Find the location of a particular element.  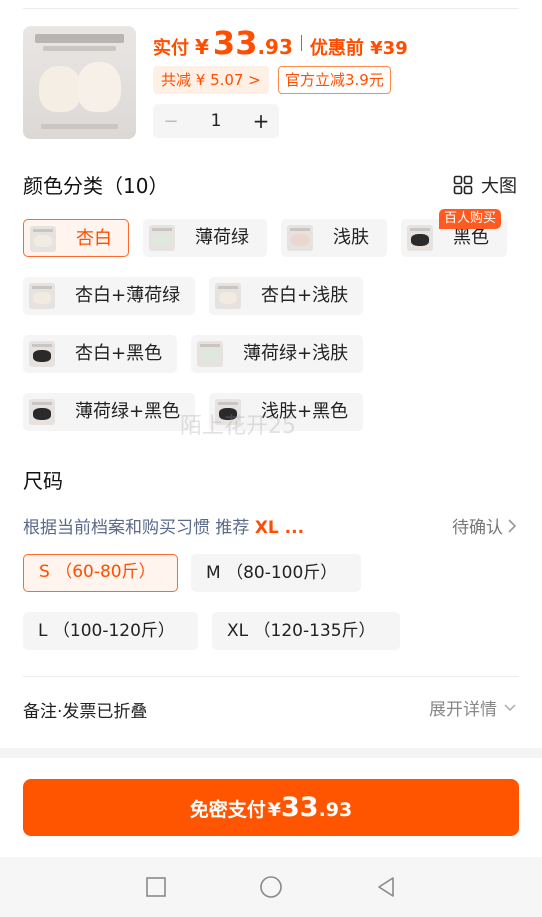

official-discount-tag: 官方立减3.9元 is located at coordinates (334, 80).